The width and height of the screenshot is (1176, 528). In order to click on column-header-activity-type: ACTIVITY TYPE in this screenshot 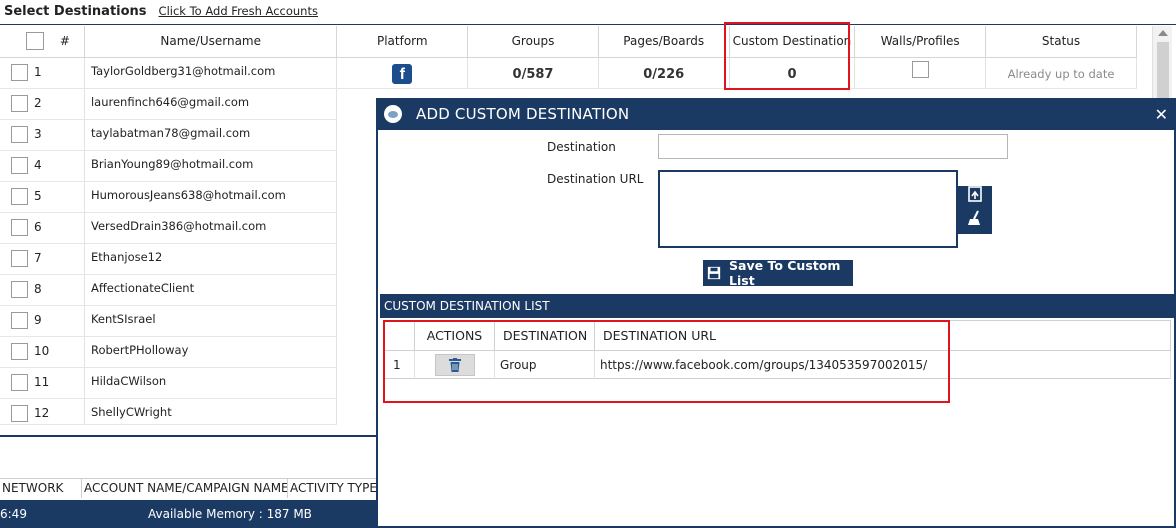, I will do `click(333, 488)`.